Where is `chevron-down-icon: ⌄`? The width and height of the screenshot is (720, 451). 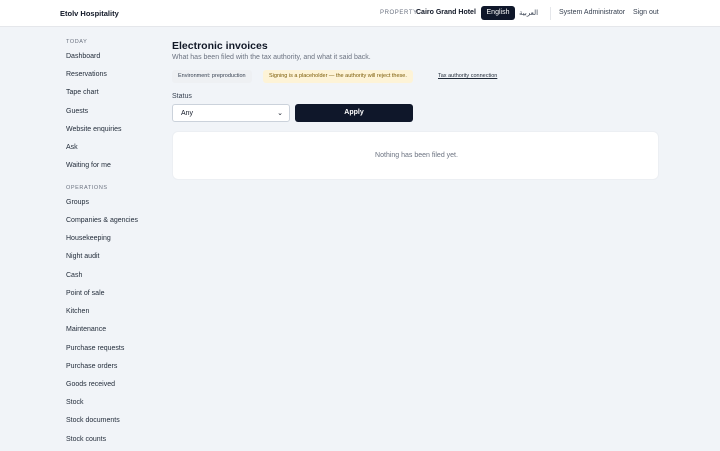
chevron-down-icon: ⌄ is located at coordinates (280, 113).